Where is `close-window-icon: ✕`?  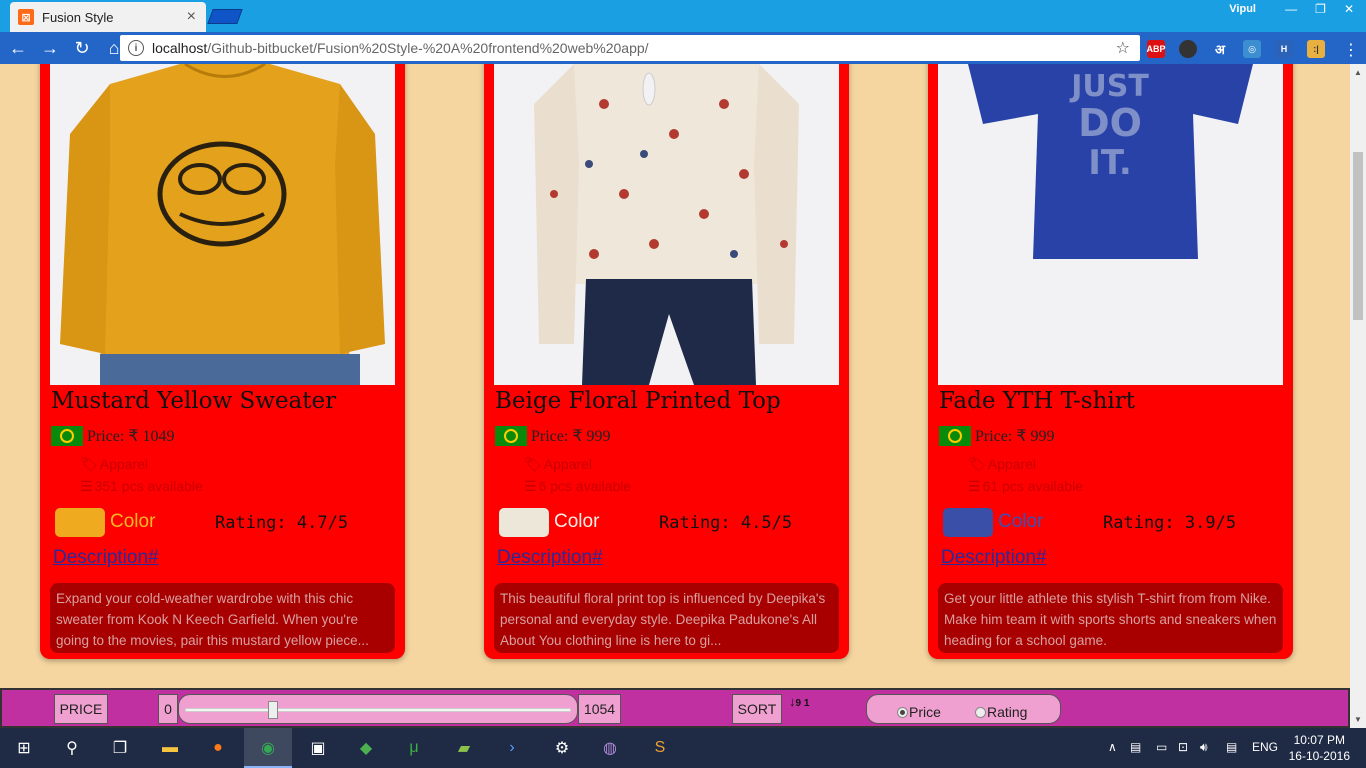 close-window-icon: ✕ is located at coordinates (1349, 9).